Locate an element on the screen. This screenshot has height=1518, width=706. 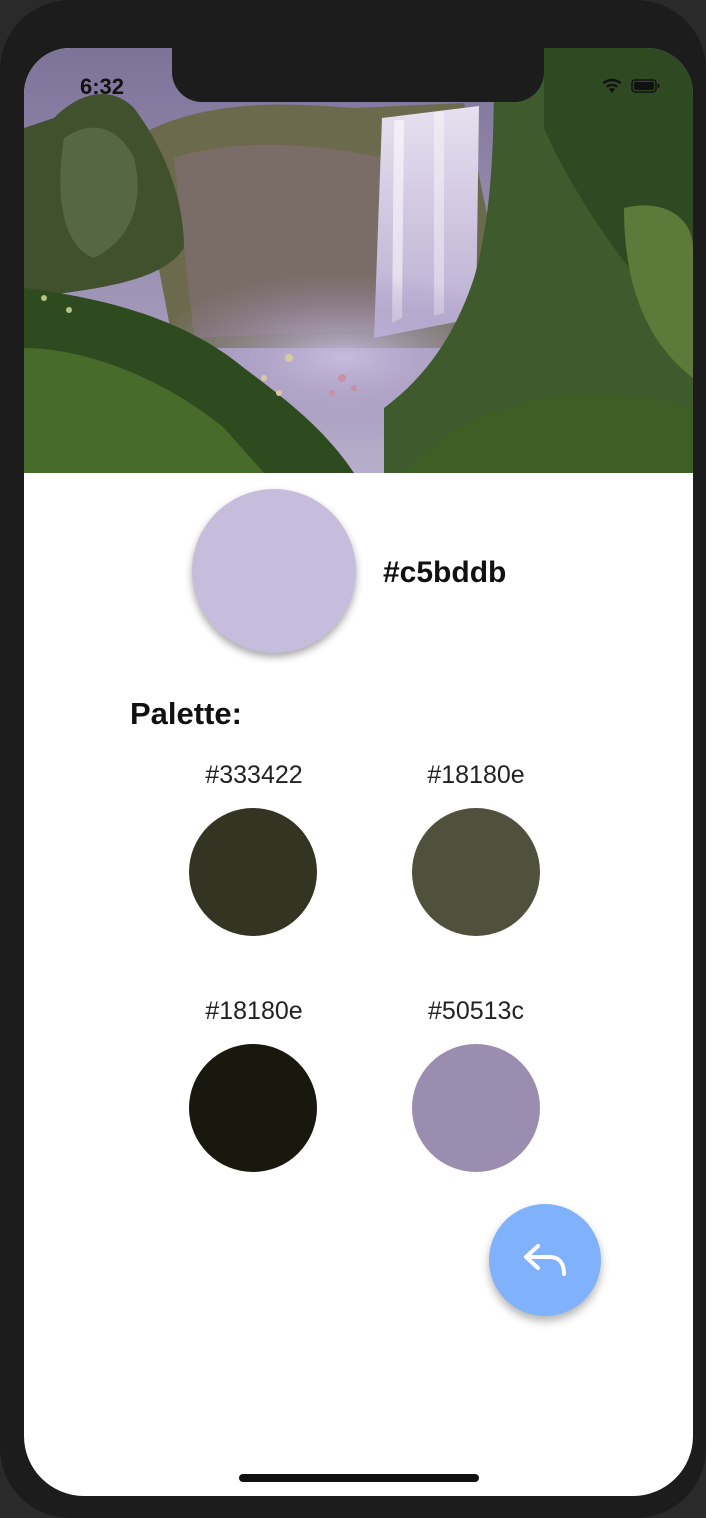
device-notch is located at coordinates (358, 75).